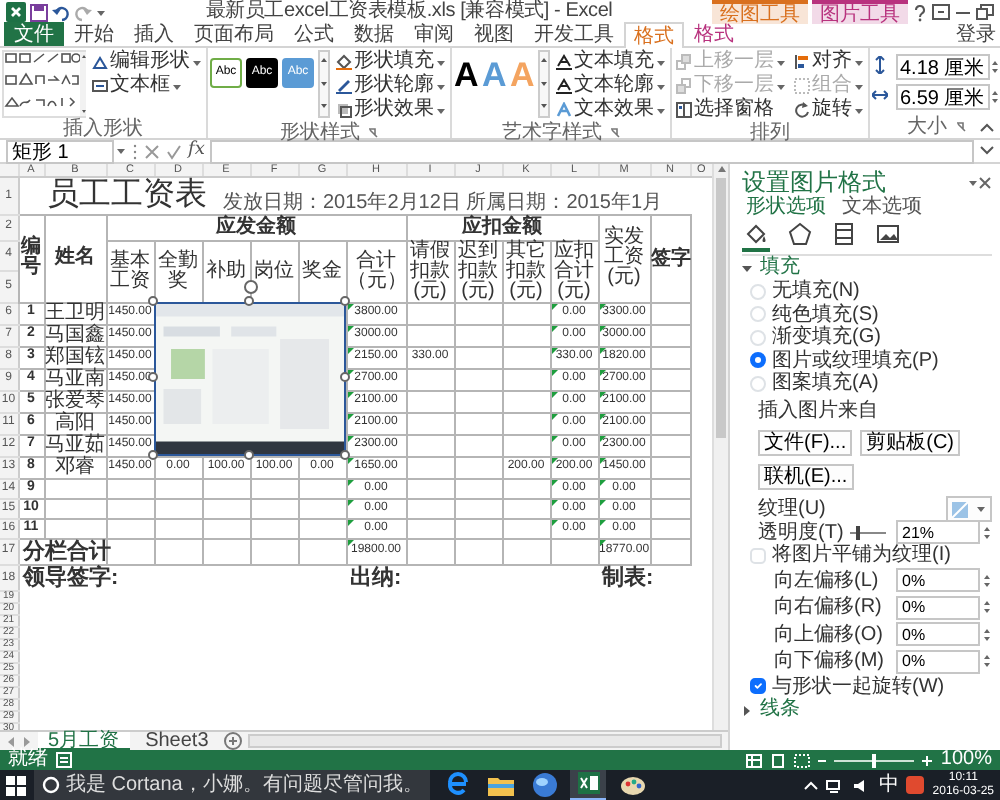  What do you see at coordinates (811, 785) in the screenshot?
I see `tray-chevron-icon` at bounding box center [811, 785].